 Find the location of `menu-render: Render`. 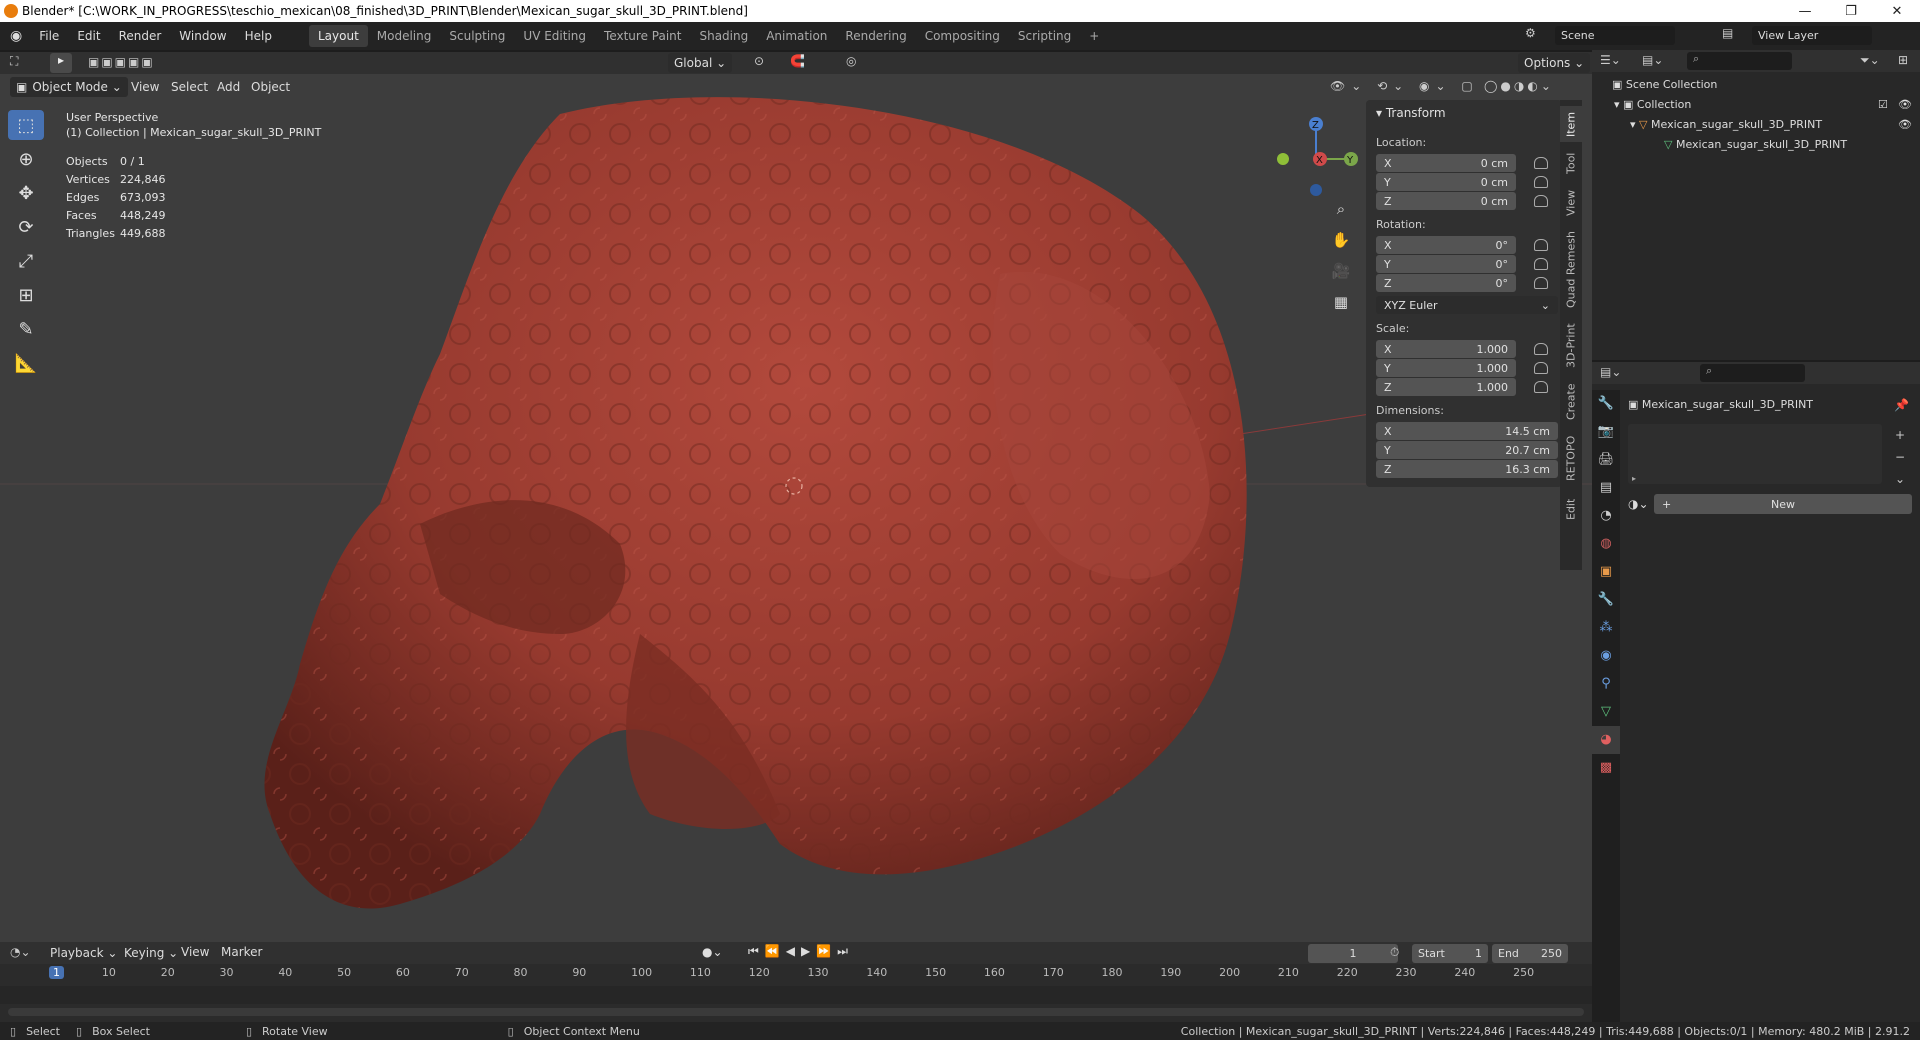

menu-render: Render is located at coordinates (140, 36).